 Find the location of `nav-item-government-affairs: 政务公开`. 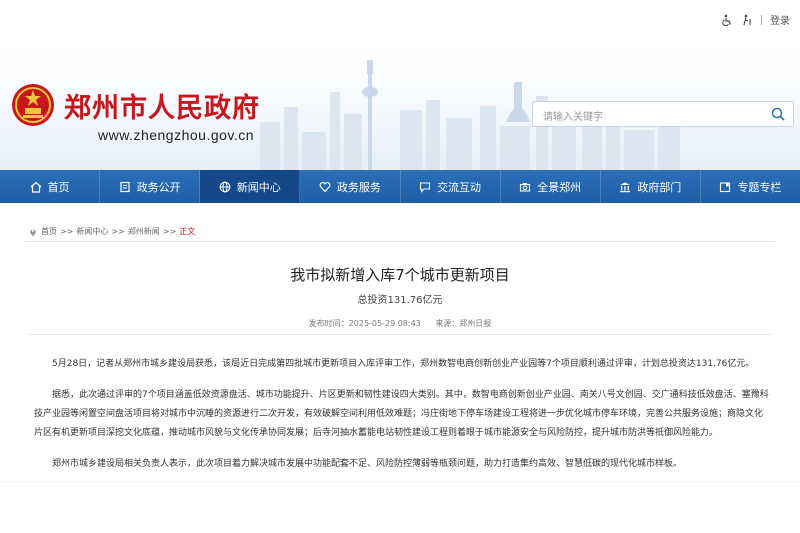

nav-item-government-affairs: 政务公开 is located at coordinates (150, 186).